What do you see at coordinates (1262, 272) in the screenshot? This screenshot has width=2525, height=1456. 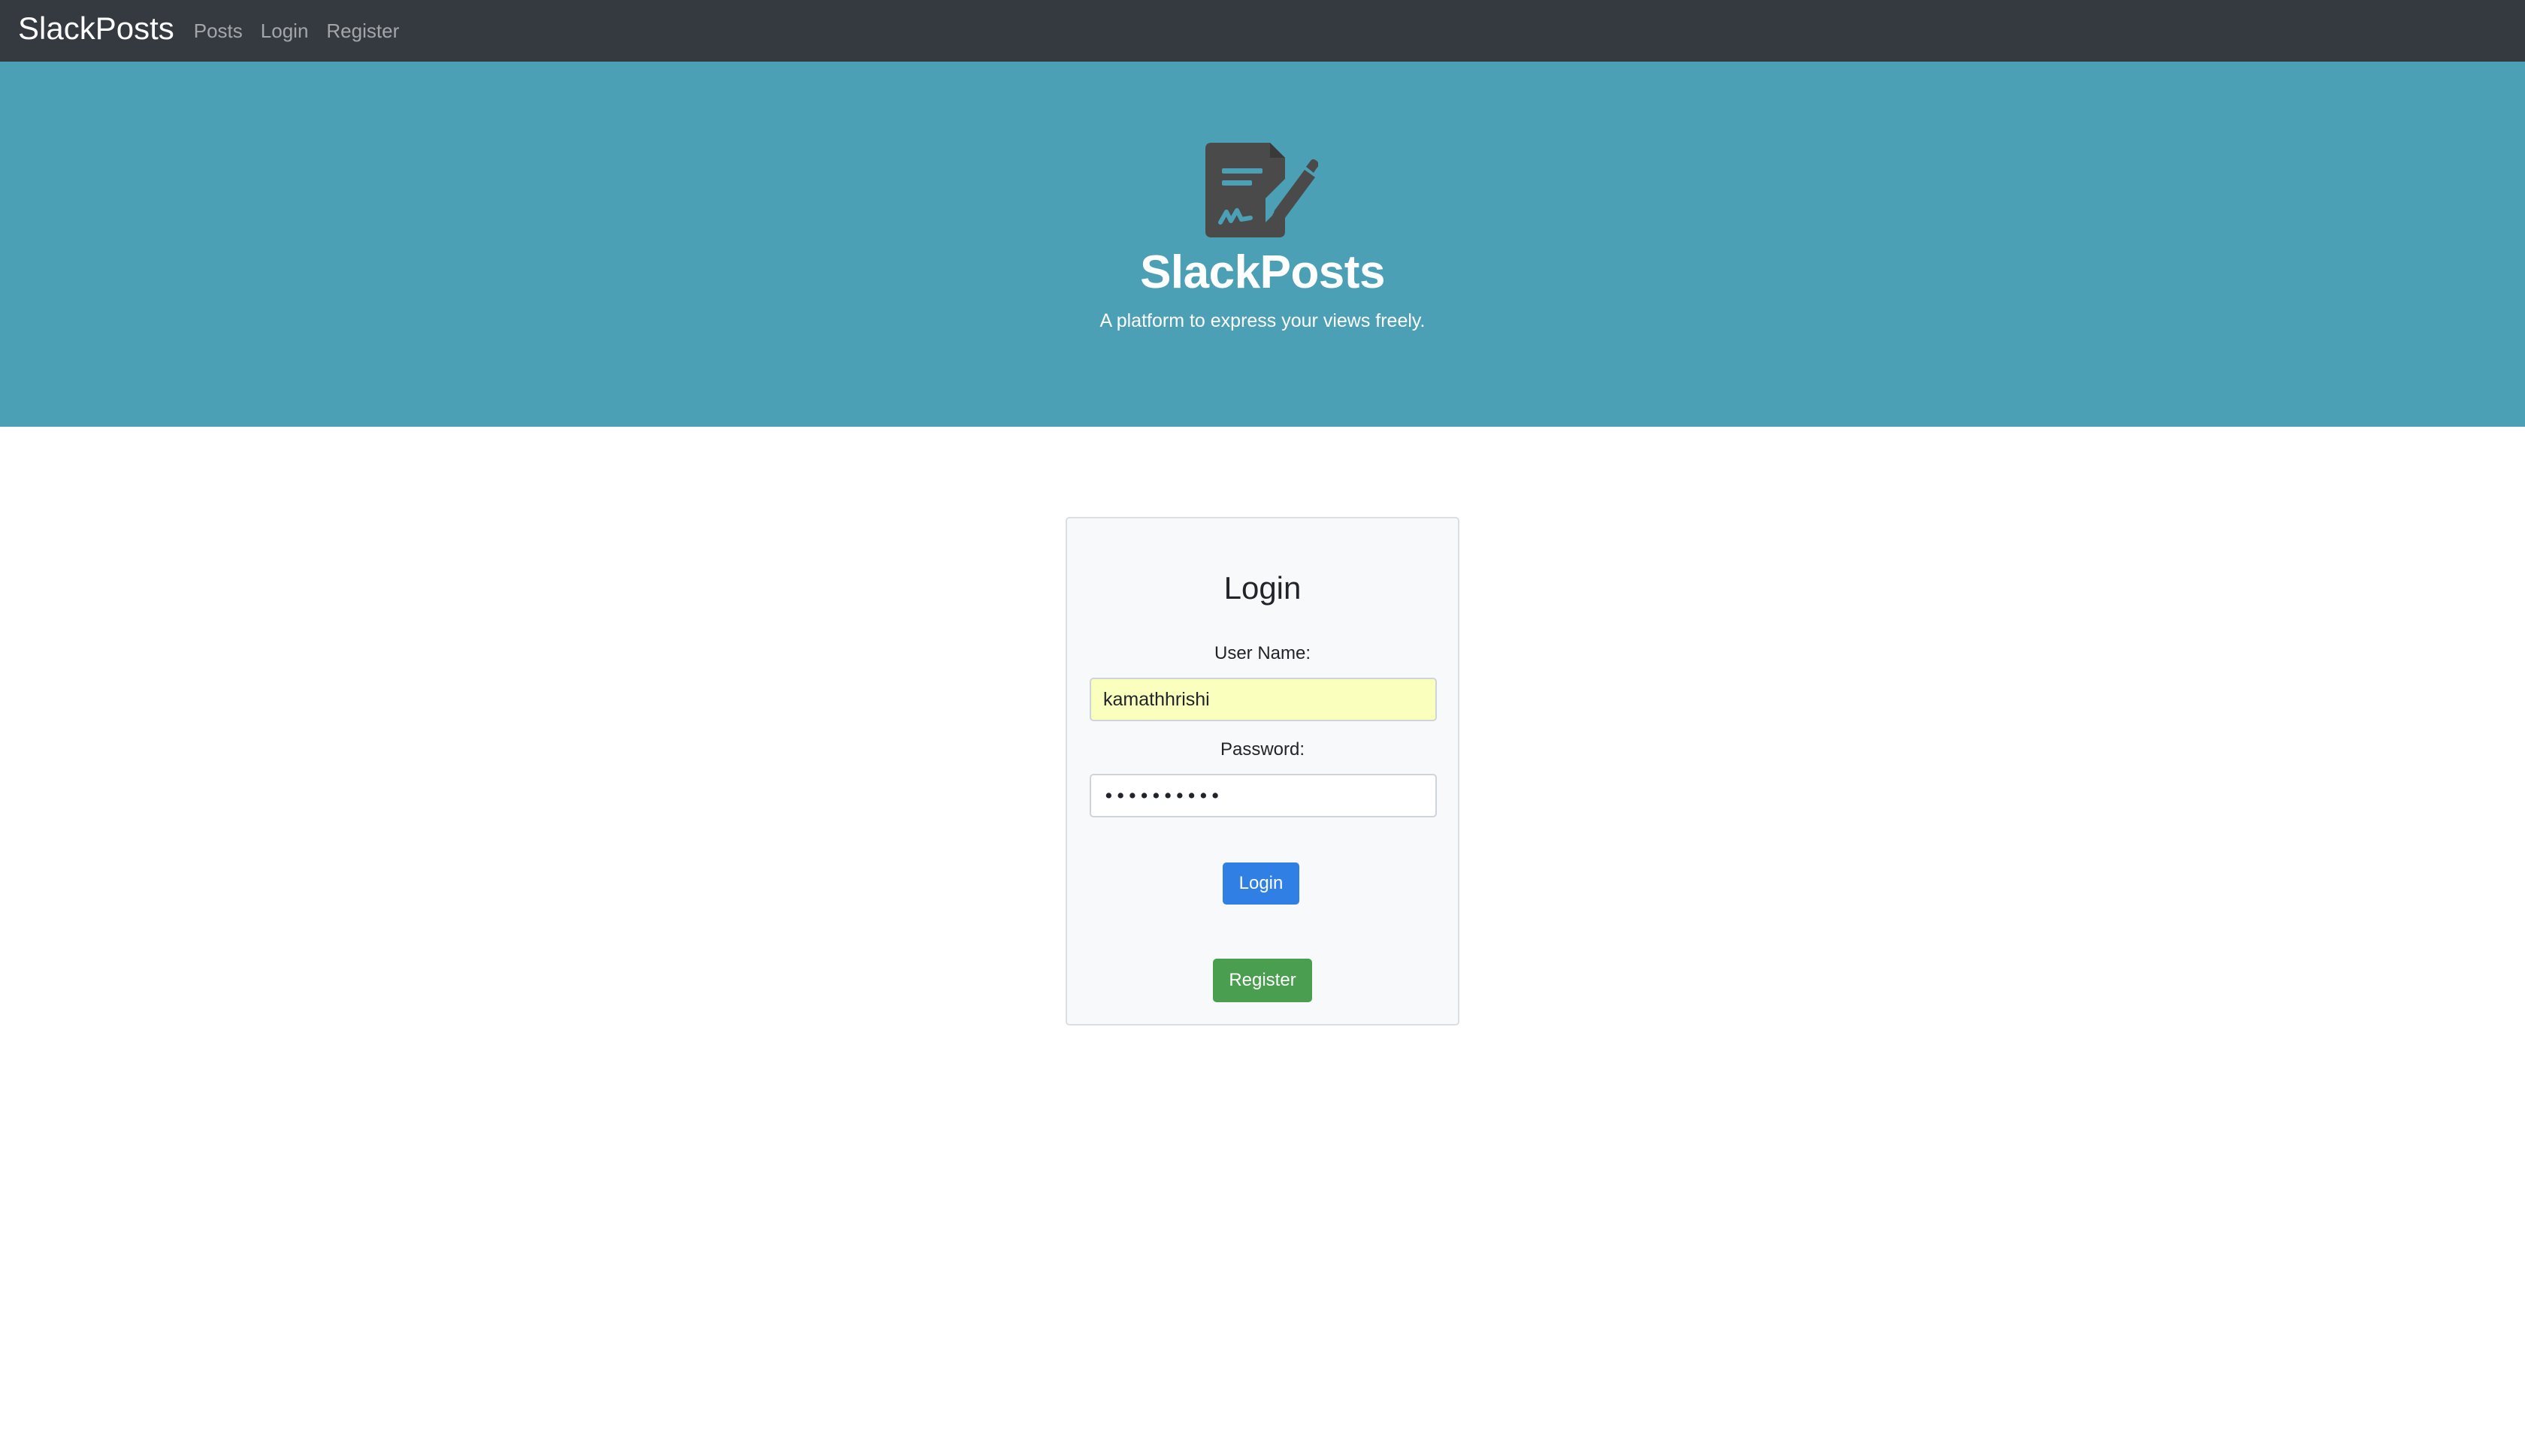 I see `hero-title: SlackPosts` at bounding box center [1262, 272].